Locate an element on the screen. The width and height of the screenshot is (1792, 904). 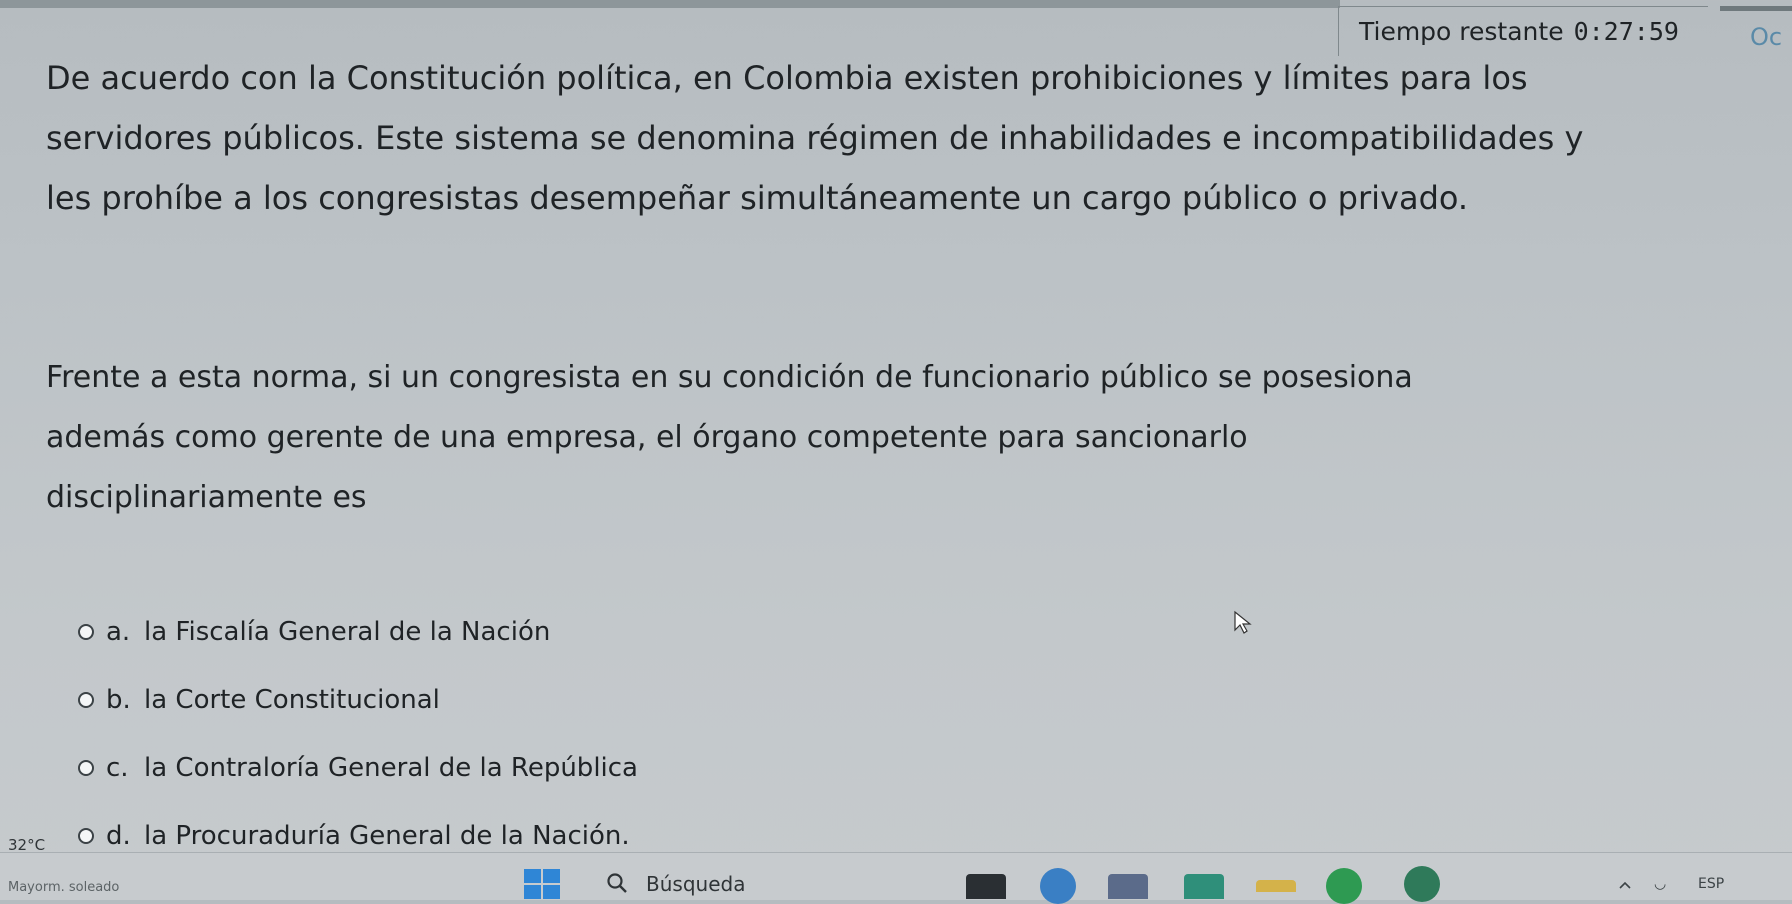
option-letter: a. is located at coordinates (118, 632).